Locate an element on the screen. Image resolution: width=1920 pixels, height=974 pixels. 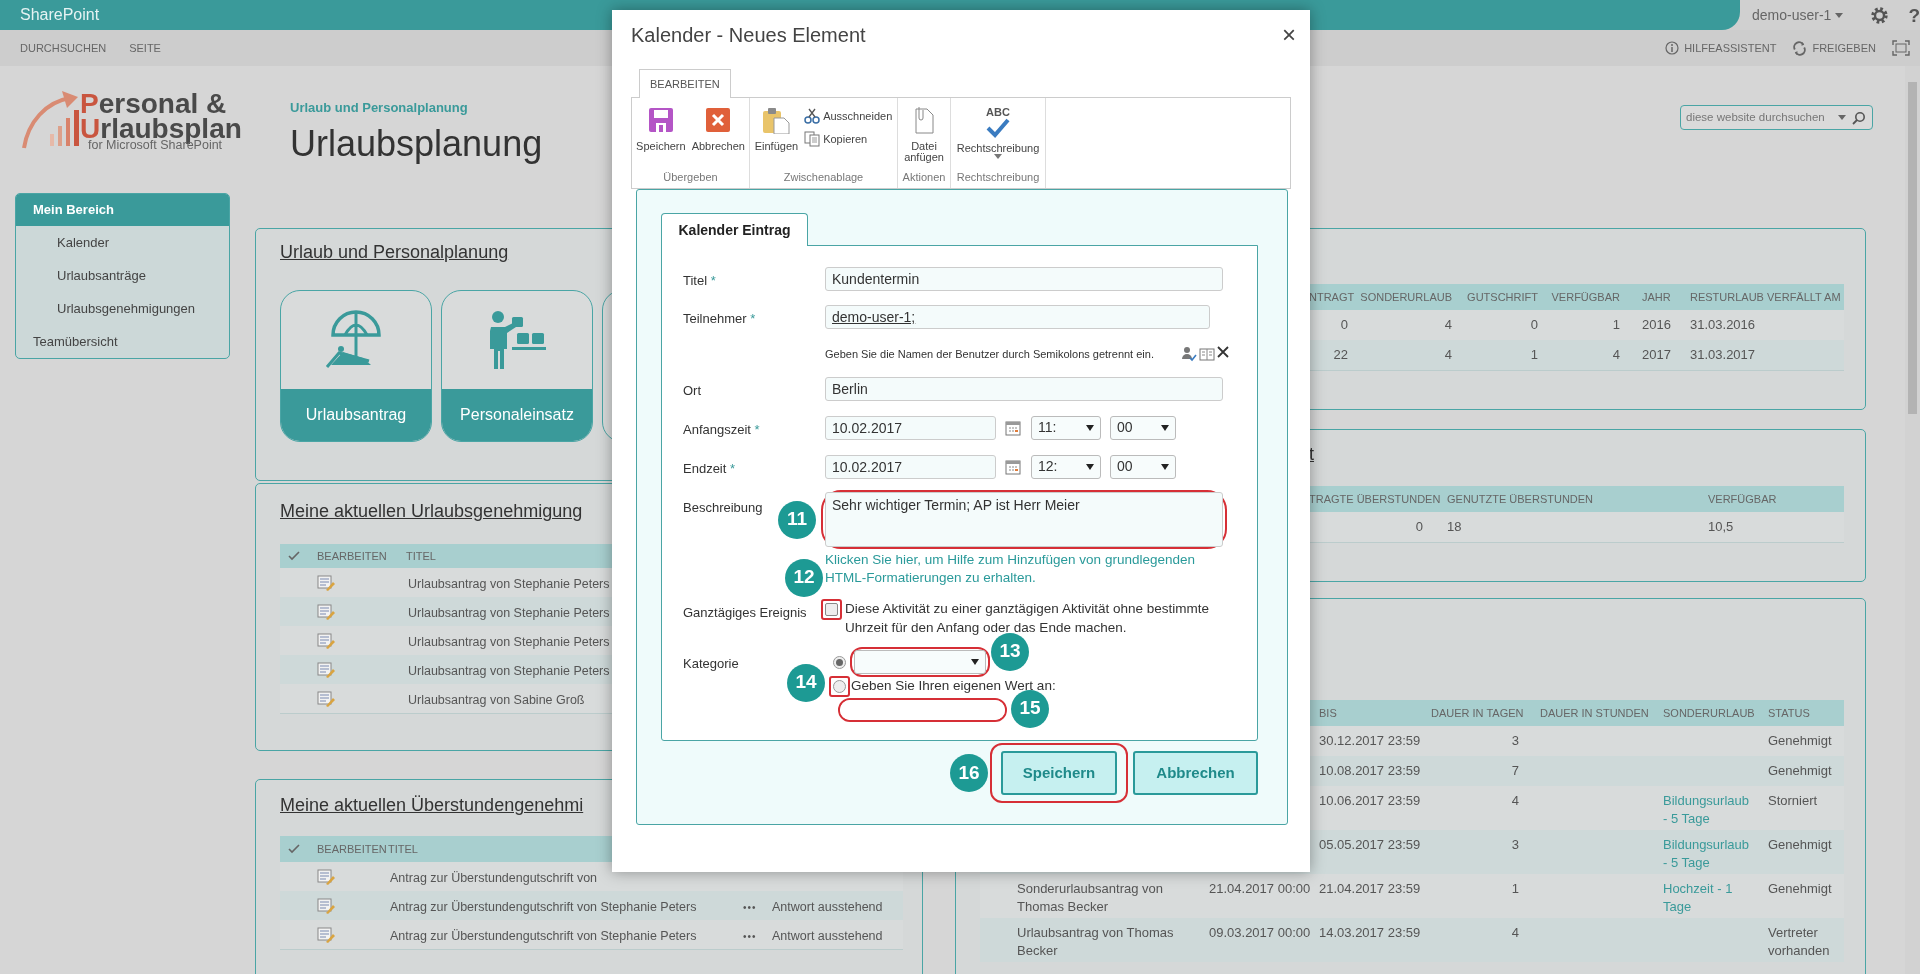
search-box: diese website durchsuchen is located at coordinates (1776, 117).